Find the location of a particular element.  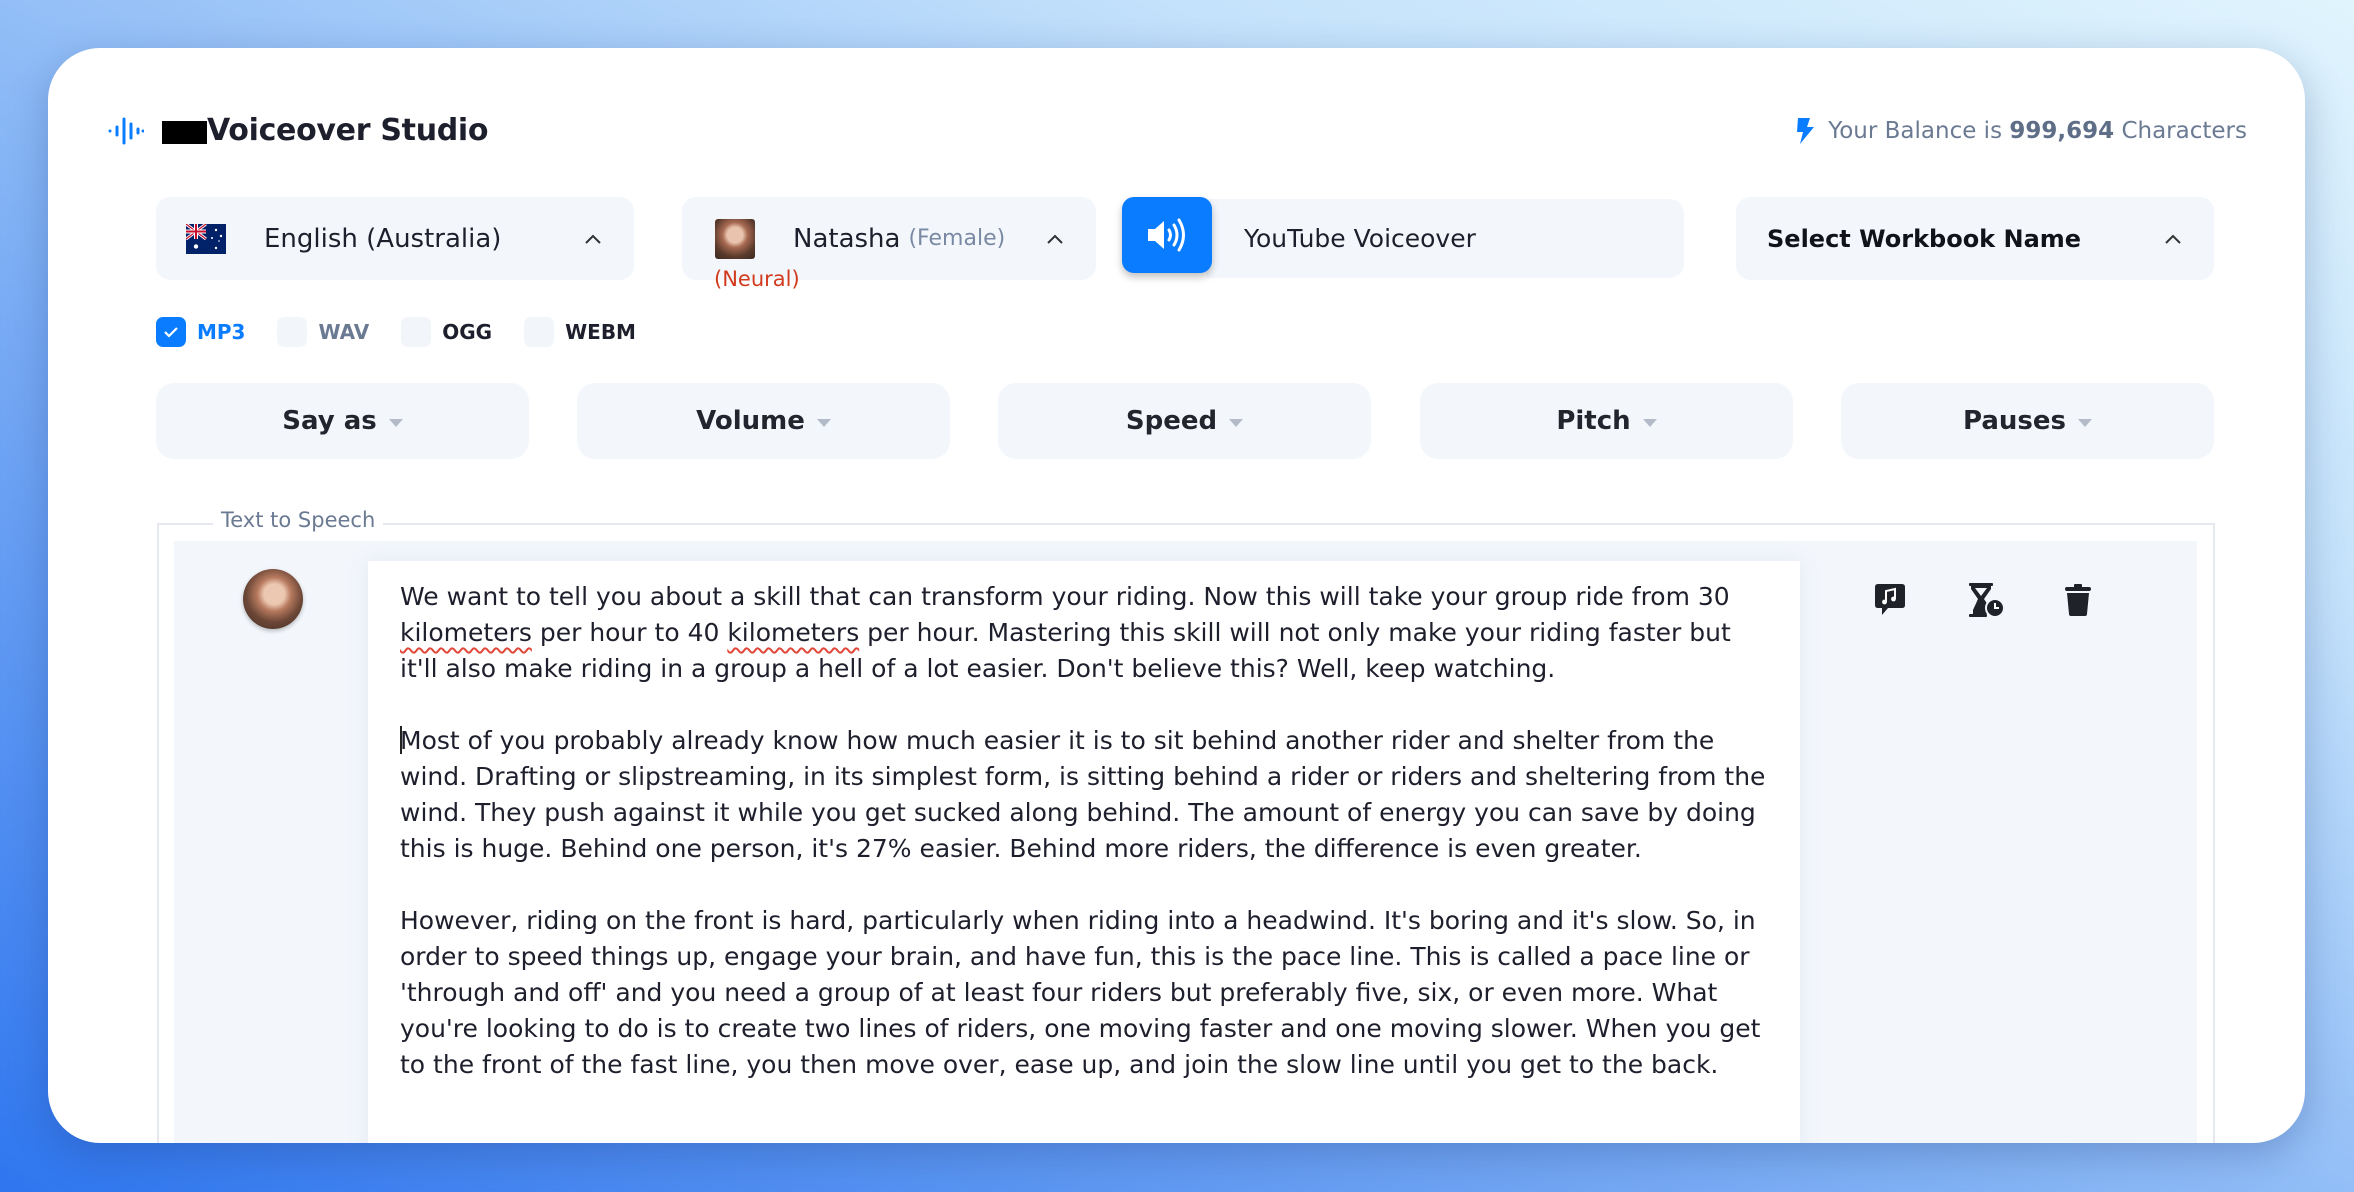

checkmark-icon is located at coordinates (171, 332).